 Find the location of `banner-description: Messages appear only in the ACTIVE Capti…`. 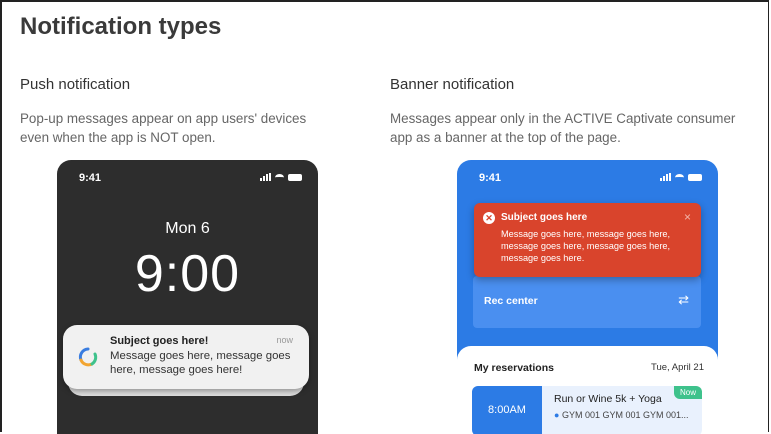

banner-description: Messages appear only in the ACTIVE Capti… is located at coordinates (580, 128).